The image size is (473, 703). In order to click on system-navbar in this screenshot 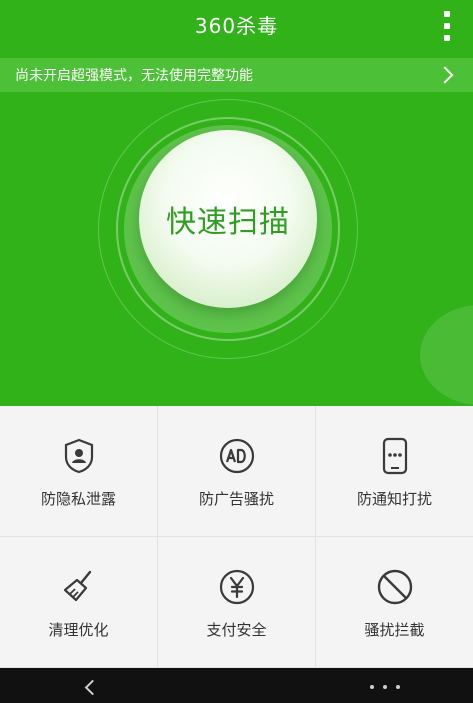, I will do `click(236, 685)`.